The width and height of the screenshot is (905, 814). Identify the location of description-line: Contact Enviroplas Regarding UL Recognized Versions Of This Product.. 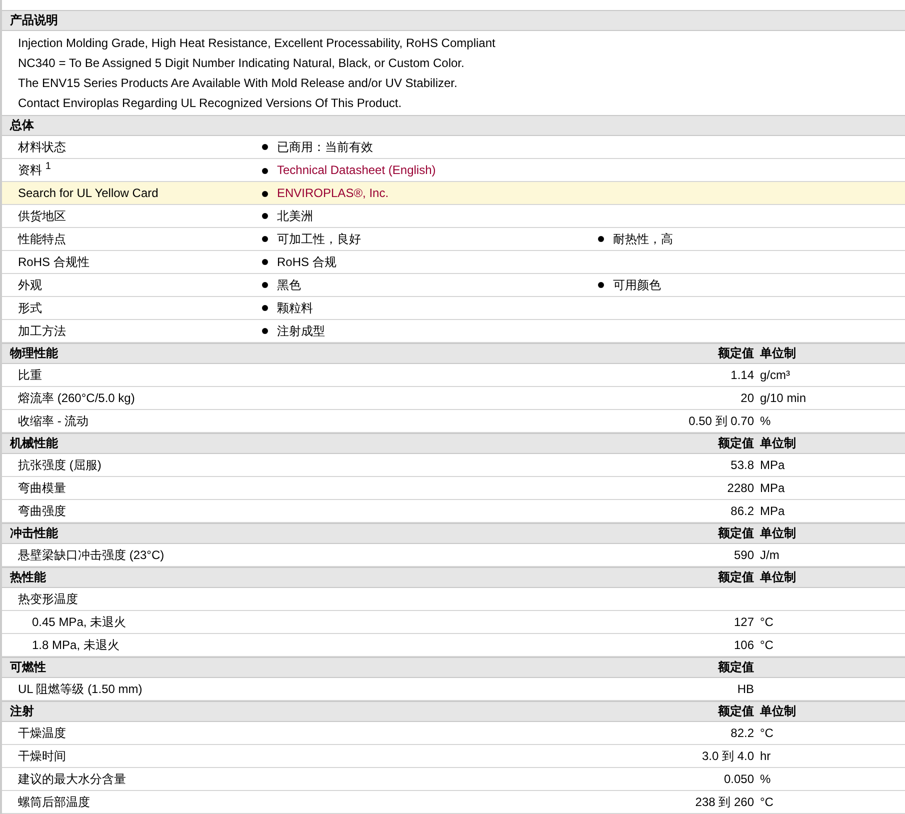
(210, 103).